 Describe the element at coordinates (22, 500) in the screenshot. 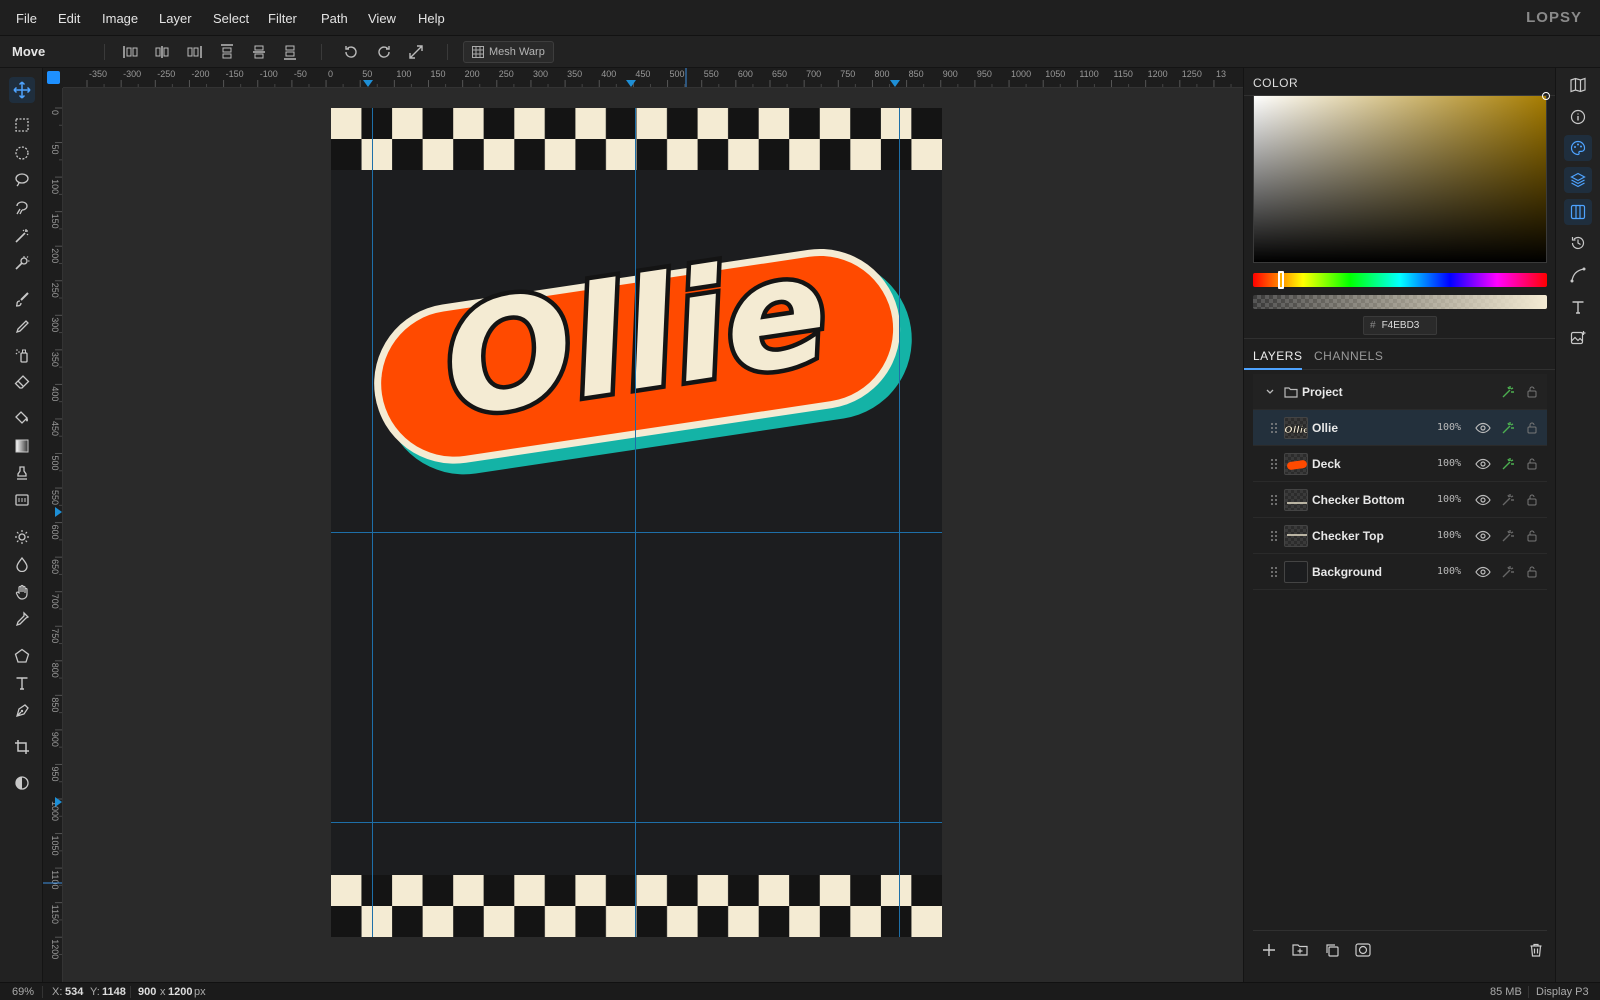

I see `pattern-stamp-icon` at that location.